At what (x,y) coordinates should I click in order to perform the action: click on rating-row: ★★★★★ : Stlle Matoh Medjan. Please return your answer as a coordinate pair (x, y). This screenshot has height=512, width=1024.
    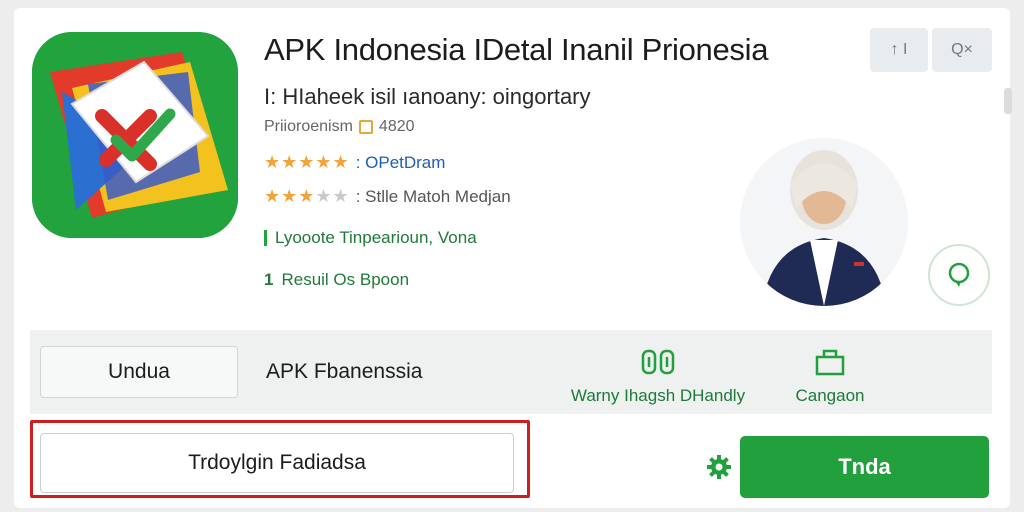
    Looking at the image, I should click on (387, 196).